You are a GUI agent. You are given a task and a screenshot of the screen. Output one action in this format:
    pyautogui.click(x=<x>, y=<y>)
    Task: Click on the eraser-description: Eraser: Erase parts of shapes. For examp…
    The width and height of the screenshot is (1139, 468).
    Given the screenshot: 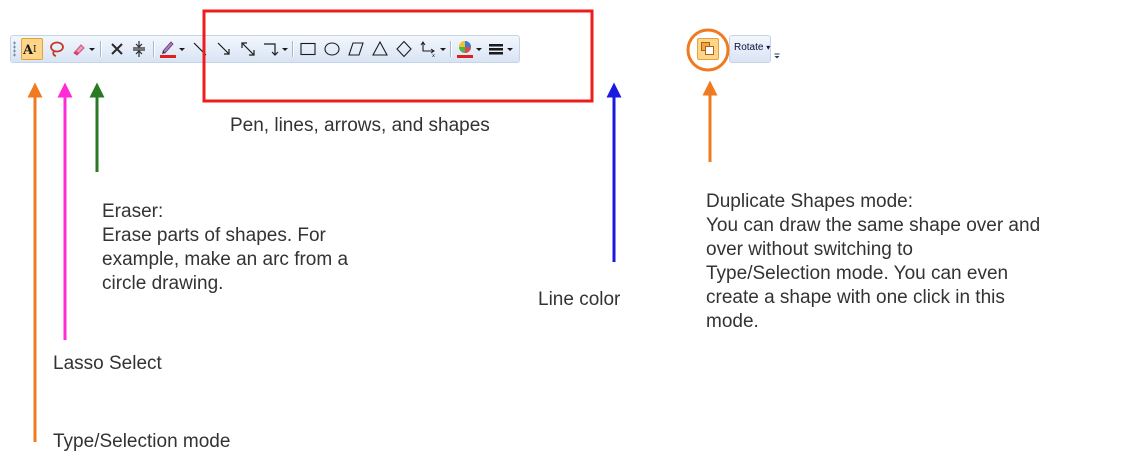 What is the action you would take?
    pyautogui.click(x=225, y=247)
    